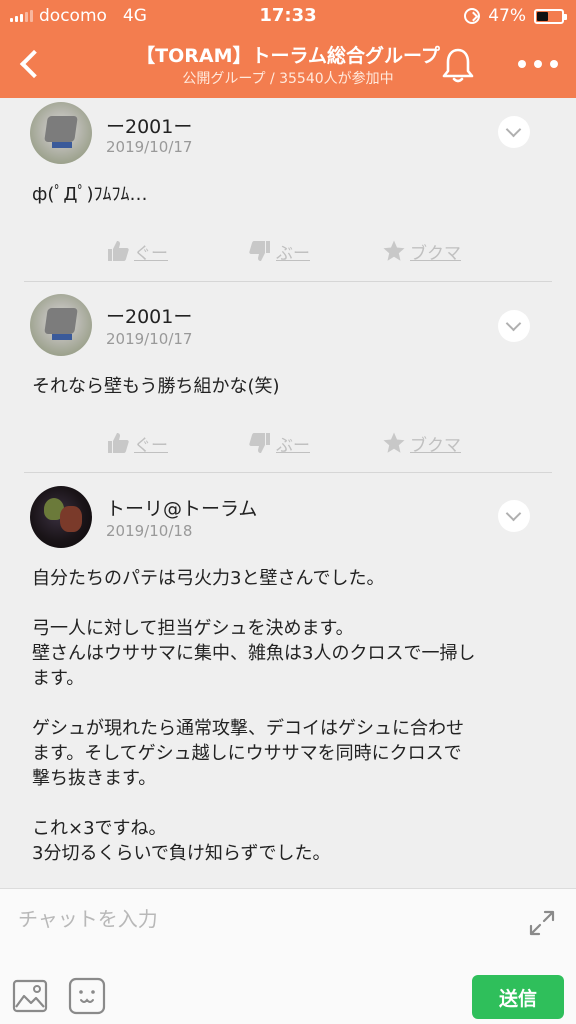  What do you see at coordinates (87, 996) in the screenshot?
I see `emoji-icon` at bounding box center [87, 996].